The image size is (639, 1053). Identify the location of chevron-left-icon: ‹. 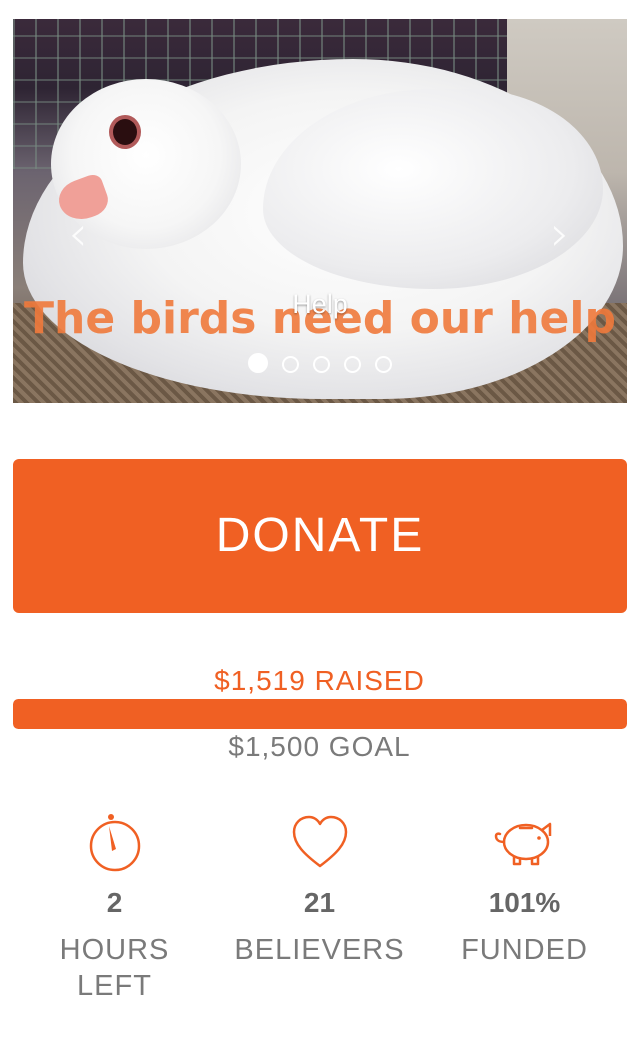
(78, 234).